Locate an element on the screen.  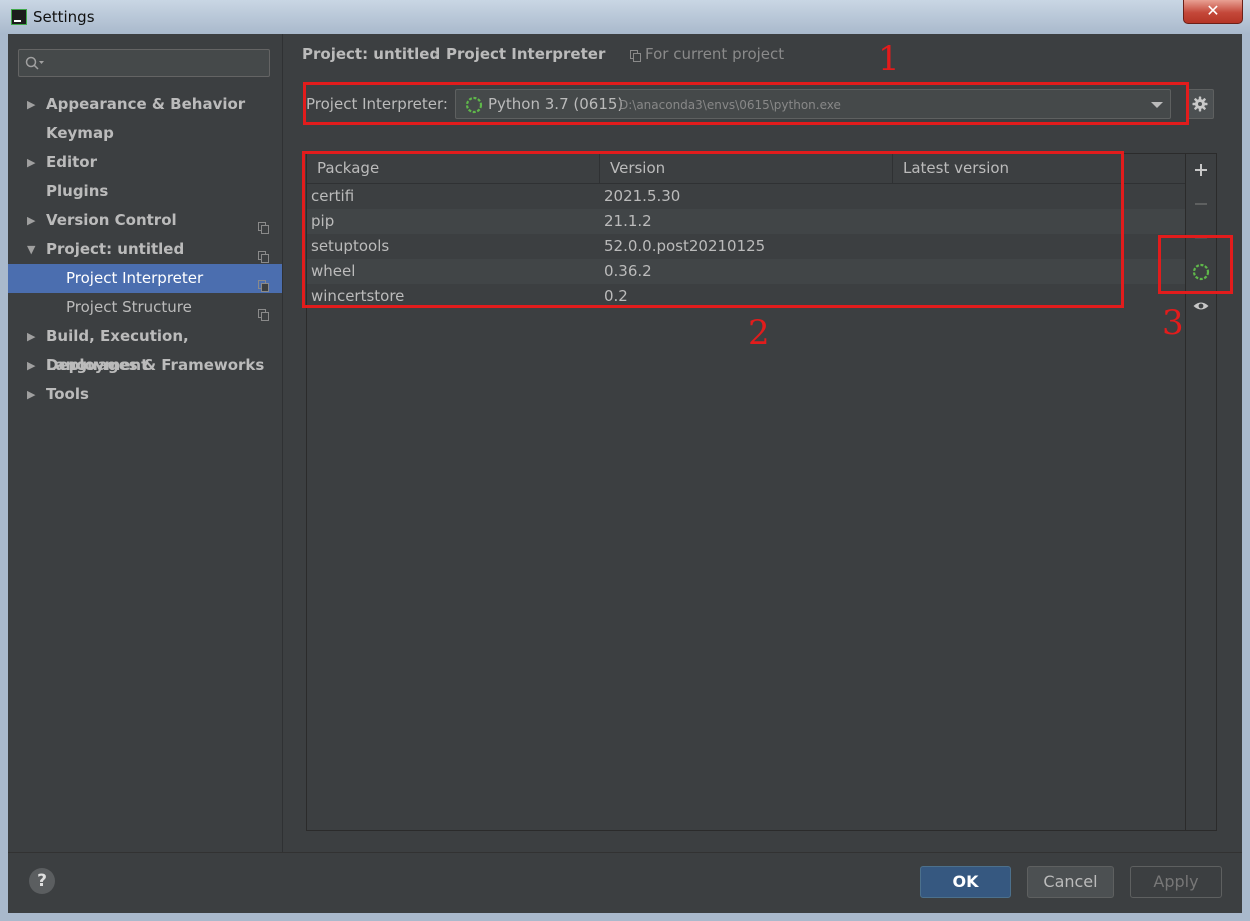
sidebar-item-version-control: ▶ Version Control is located at coordinates (145, 220).